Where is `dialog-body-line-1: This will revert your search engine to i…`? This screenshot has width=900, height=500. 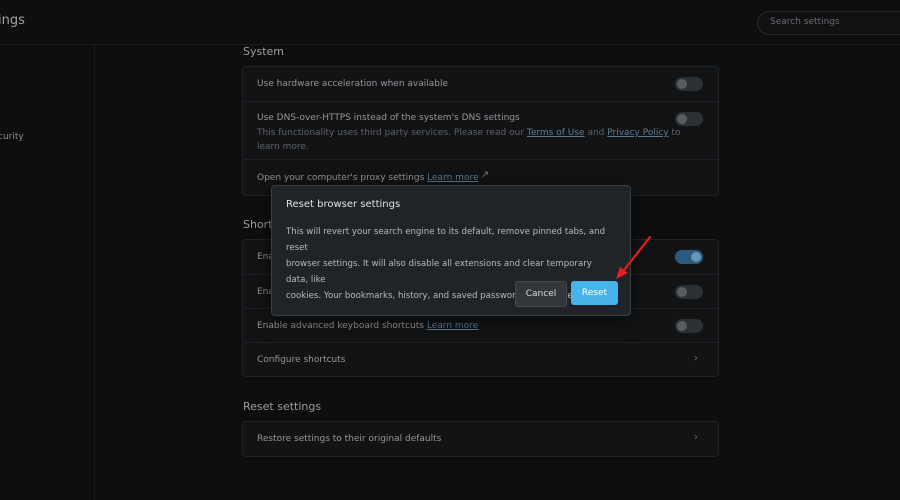
dialog-body-line-1: This will revert your search engine to i… is located at coordinates (446, 240).